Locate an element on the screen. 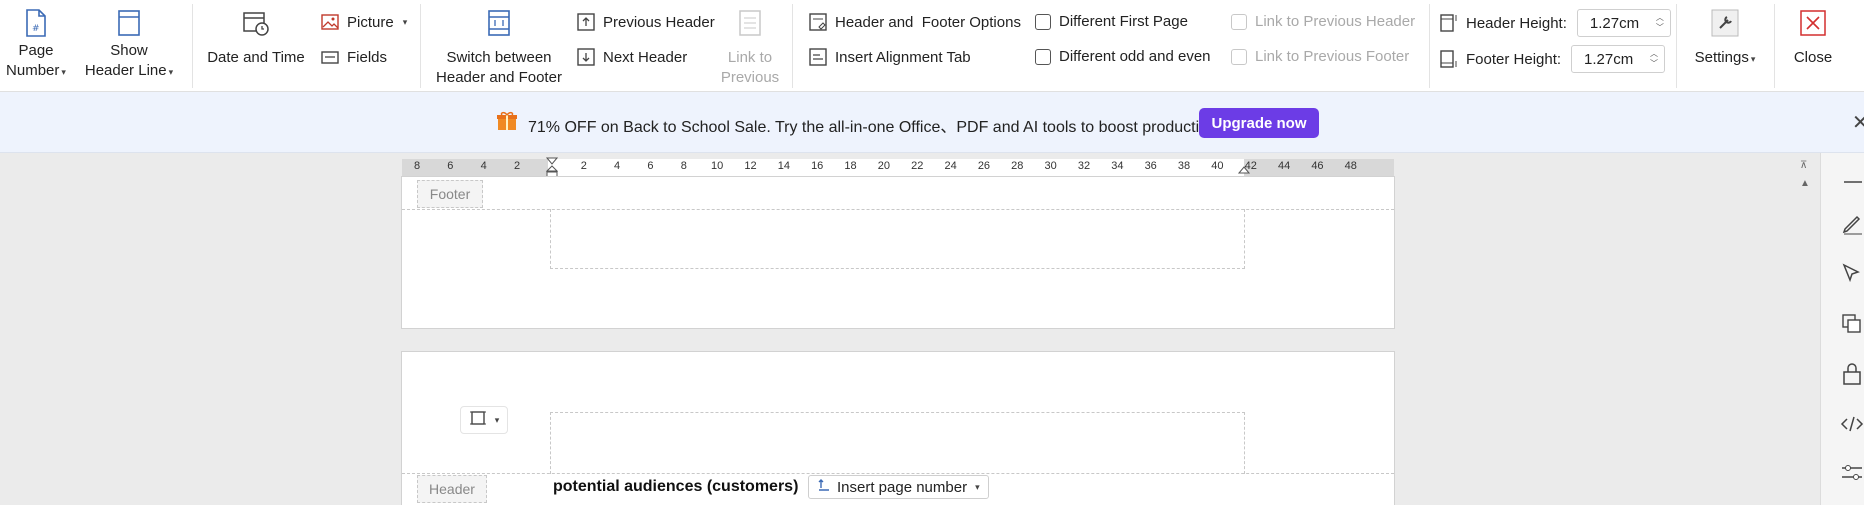 The height and width of the screenshot is (505, 1864). next-header-icon is located at coordinates (586, 57).